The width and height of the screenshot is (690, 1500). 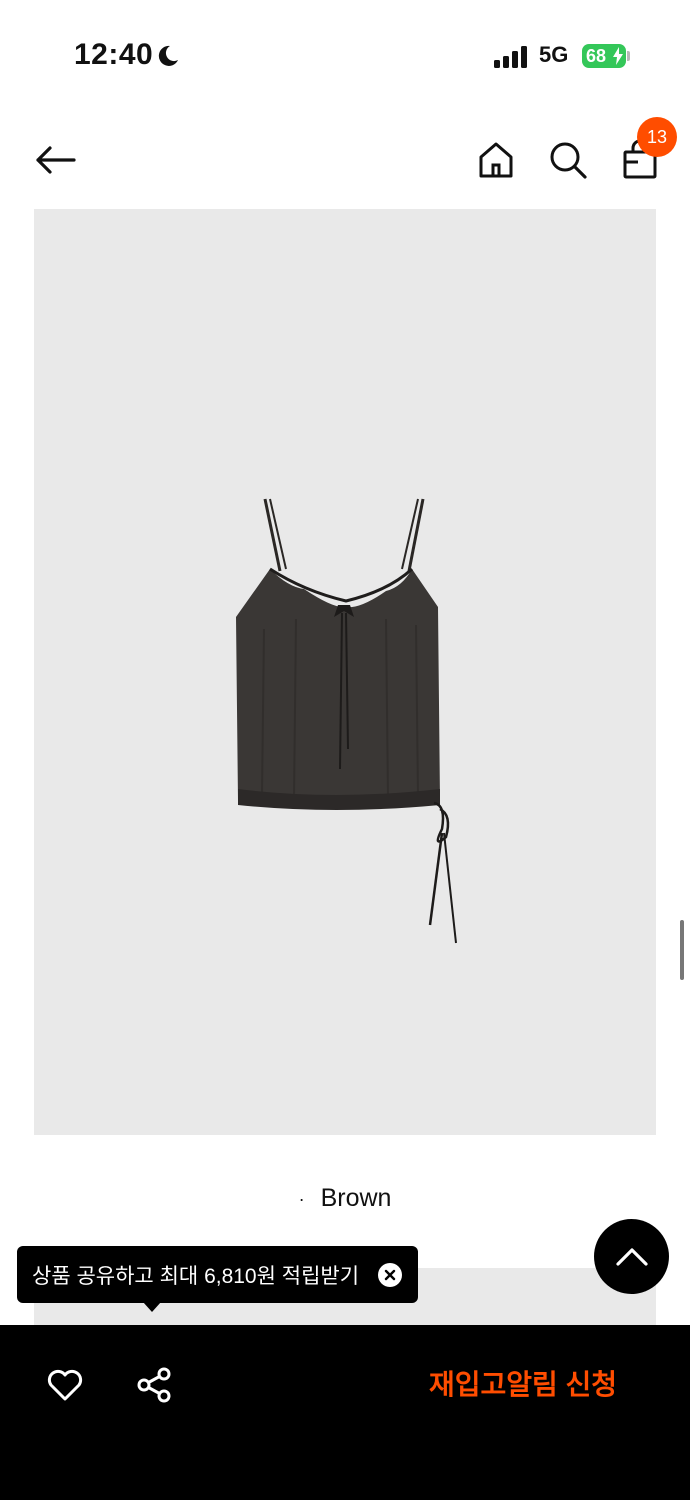 What do you see at coordinates (657, 137) in the screenshot?
I see `cart-count-badge: 13` at bounding box center [657, 137].